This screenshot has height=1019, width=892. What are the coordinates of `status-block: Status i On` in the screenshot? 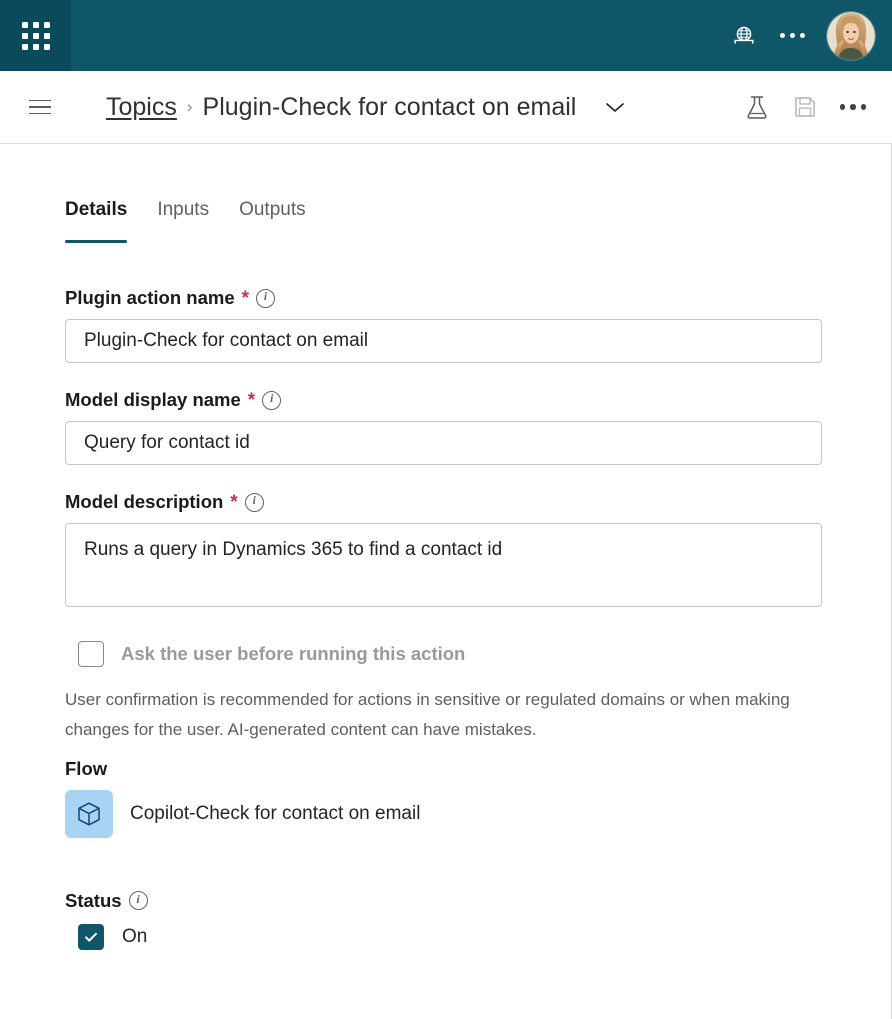 It's located at (445, 920).